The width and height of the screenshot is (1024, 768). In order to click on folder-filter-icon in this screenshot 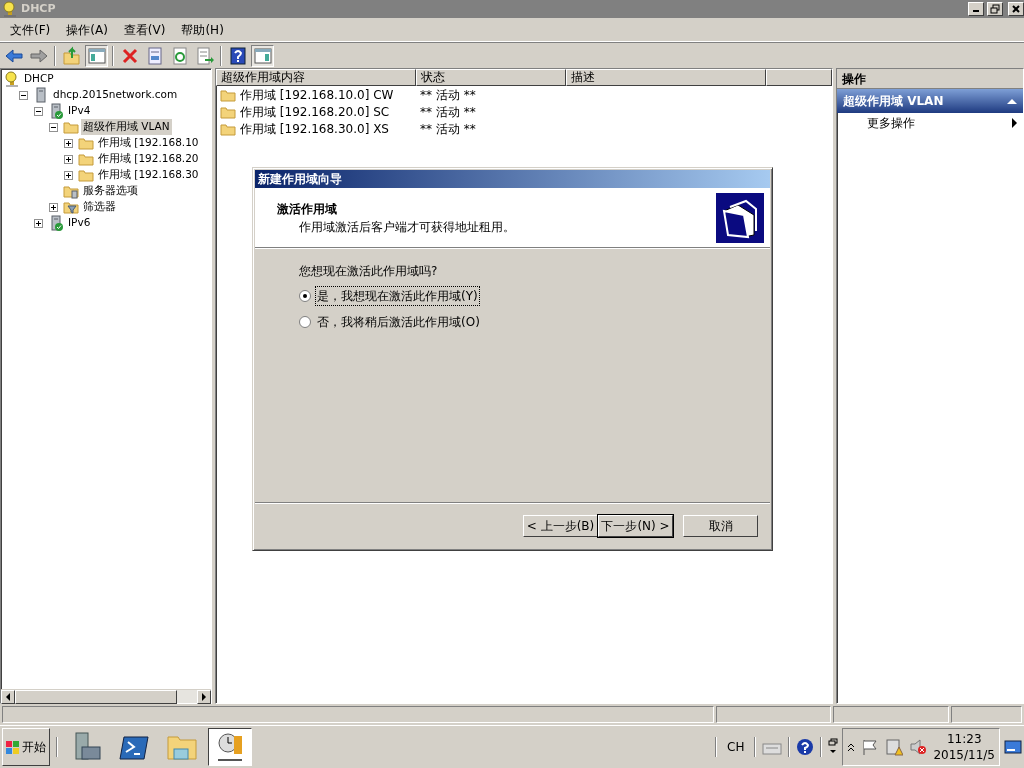, I will do `click(71, 207)`.